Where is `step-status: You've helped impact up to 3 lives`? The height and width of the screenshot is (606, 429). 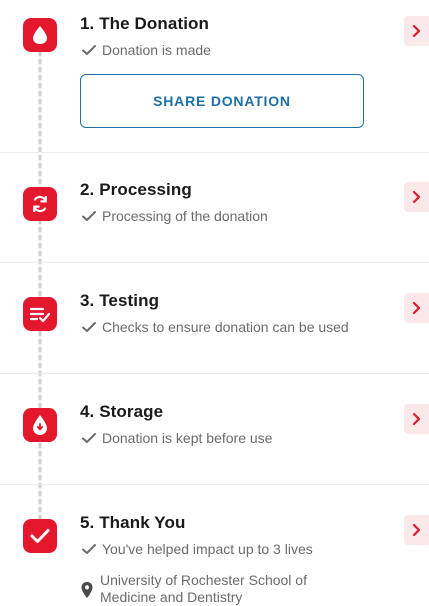
step-status: You've helped impact up to 3 lives is located at coordinates (197, 549).